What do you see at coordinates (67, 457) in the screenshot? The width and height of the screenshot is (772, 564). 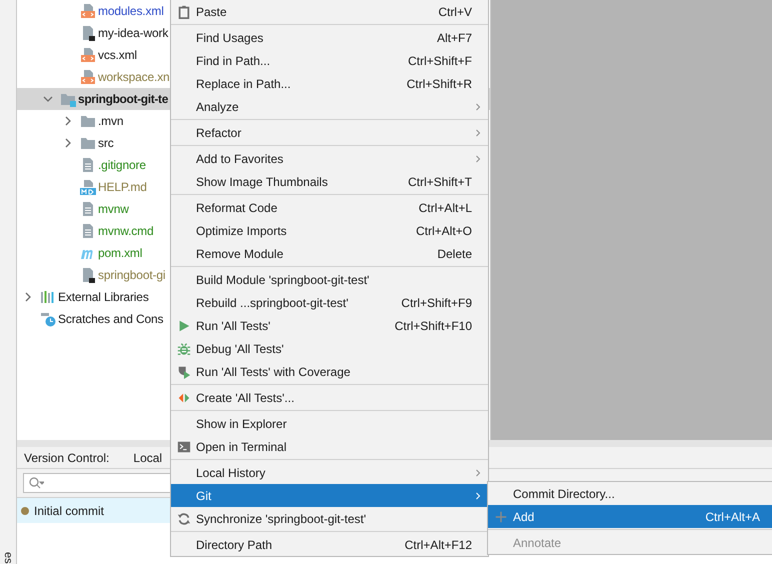 I see `panel-title: Version Control:` at bounding box center [67, 457].